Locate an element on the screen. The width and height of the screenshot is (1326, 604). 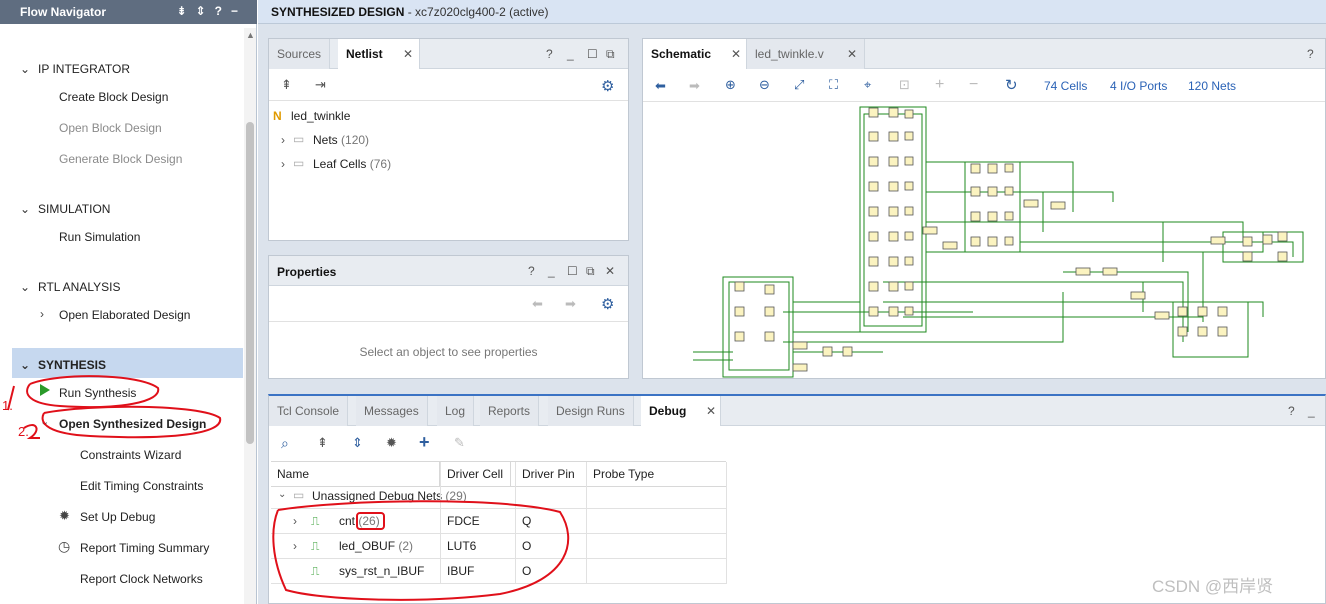
annotation-mark-1: 1. is located at coordinates (7, 405).